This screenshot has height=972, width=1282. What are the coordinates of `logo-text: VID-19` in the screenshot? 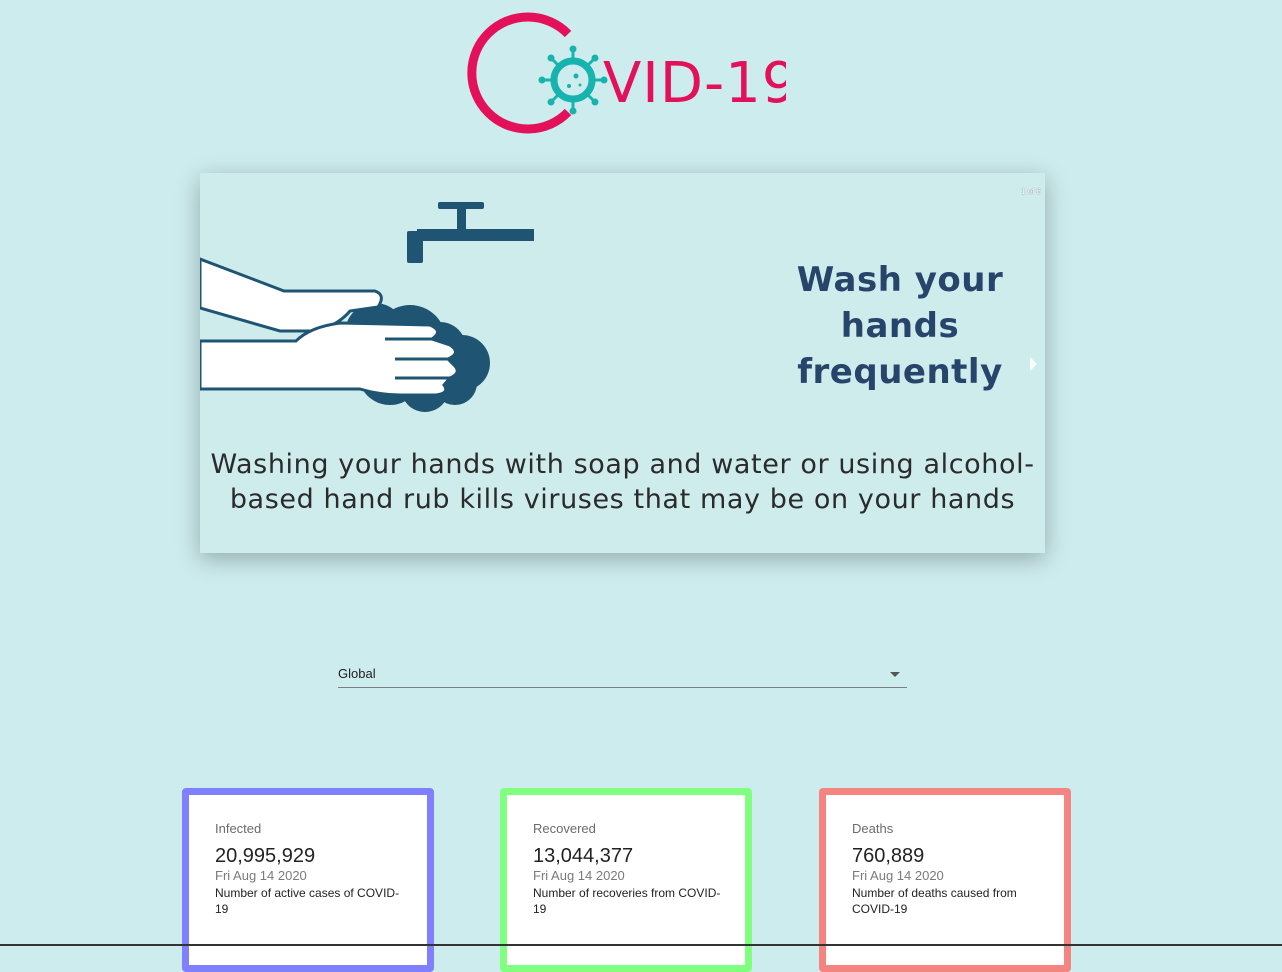 It's located at (694, 83).